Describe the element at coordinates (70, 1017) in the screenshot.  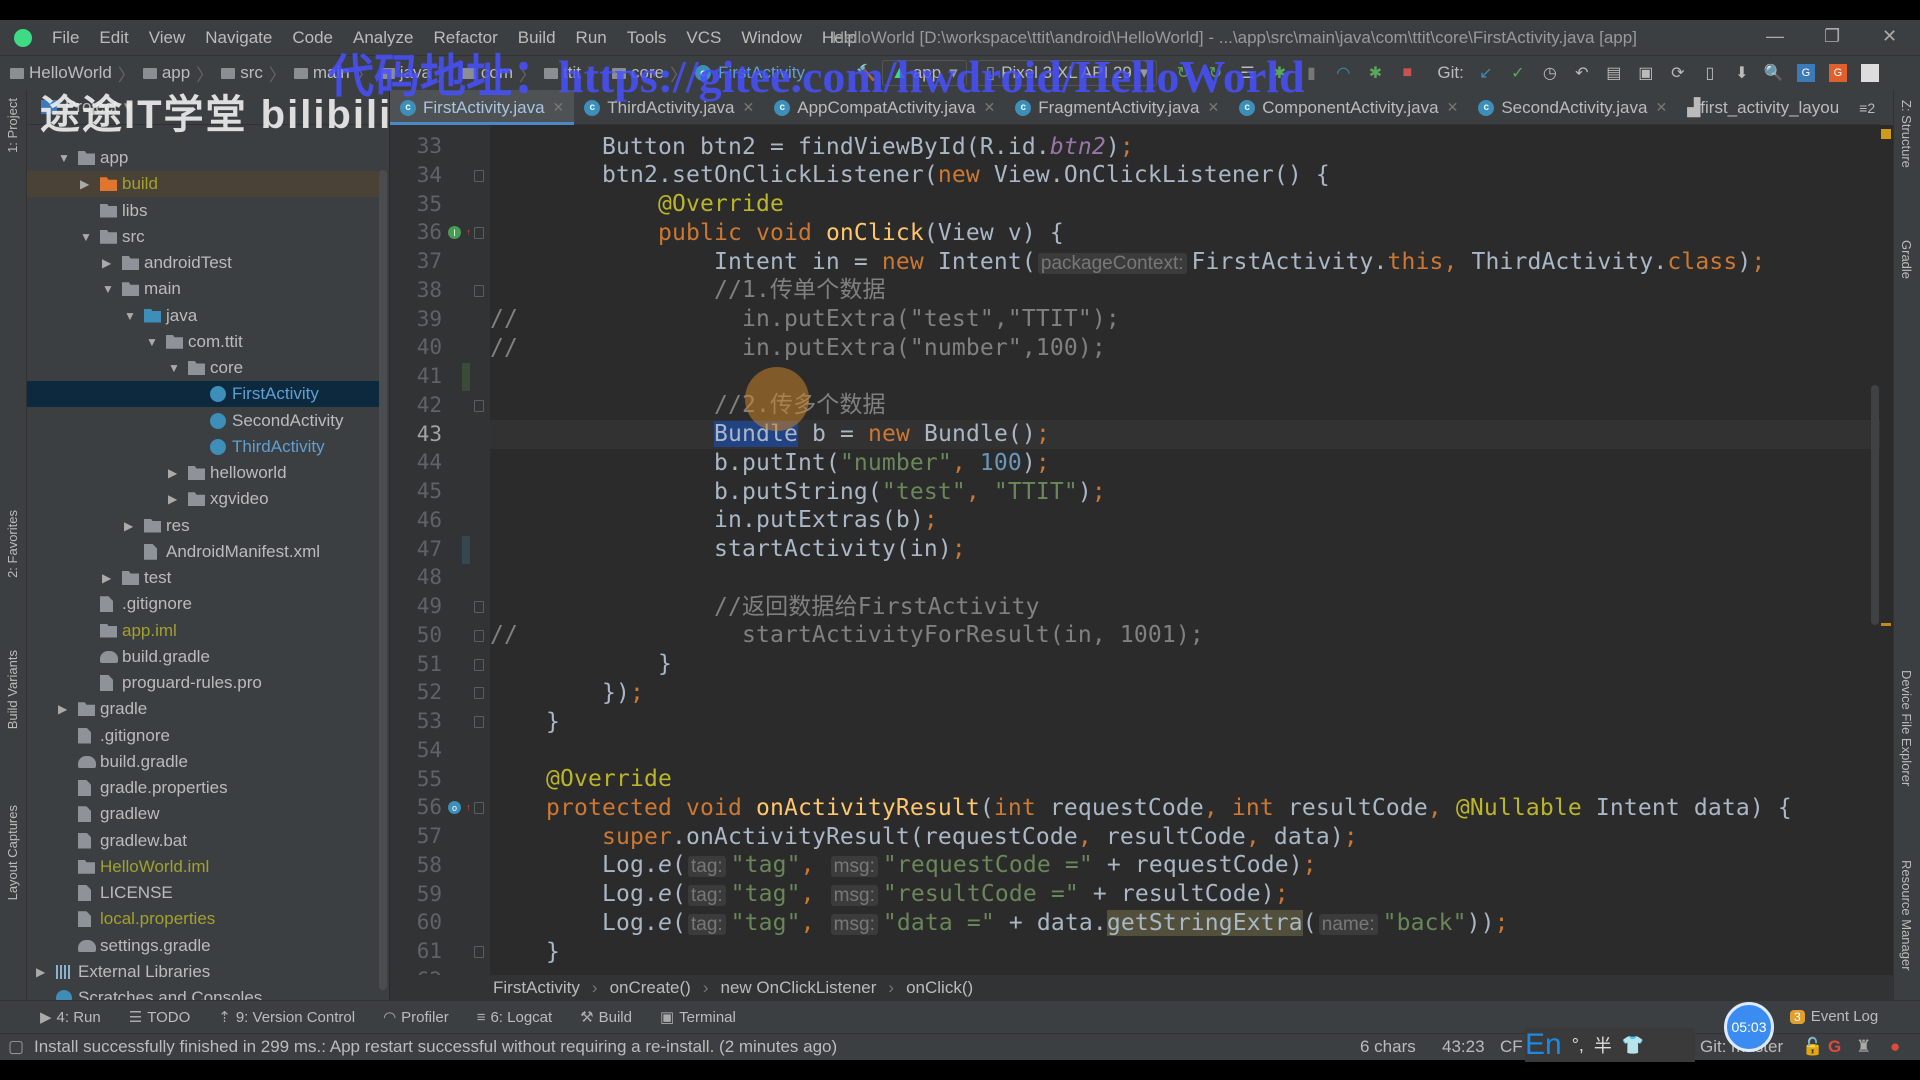
I see `tool-window-run: ▶ 4: Run` at that location.